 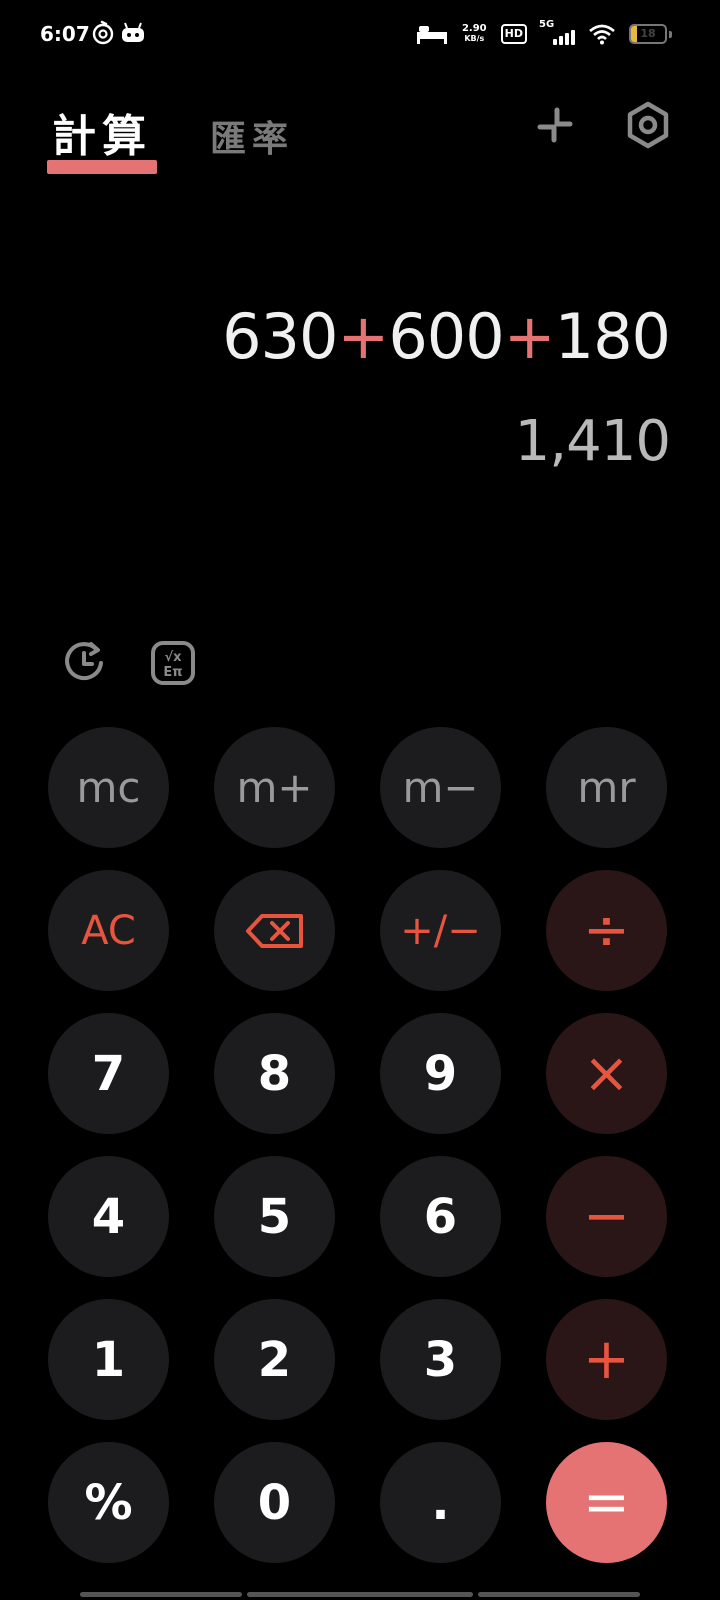 What do you see at coordinates (108, 1073) in the screenshot?
I see `digit-7-button: 7` at bounding box center [108, 1073].